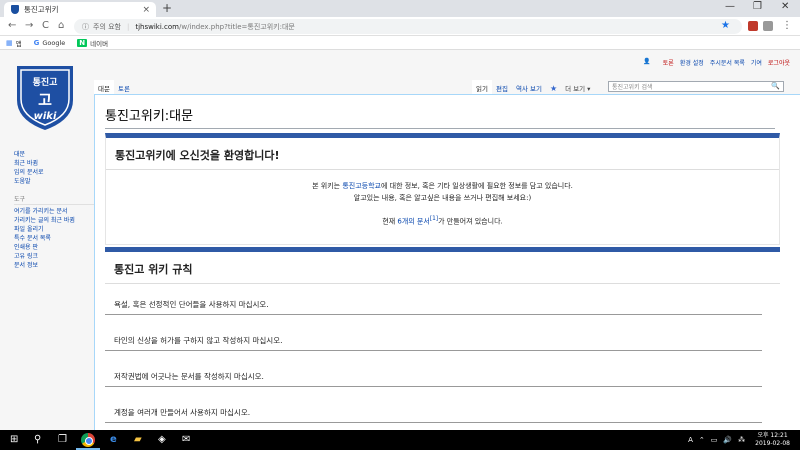  What do you see at coordinates (99, 43) in the screenshot?
I see `bookmark-label: 네이버` at bounding box center [99, 43].